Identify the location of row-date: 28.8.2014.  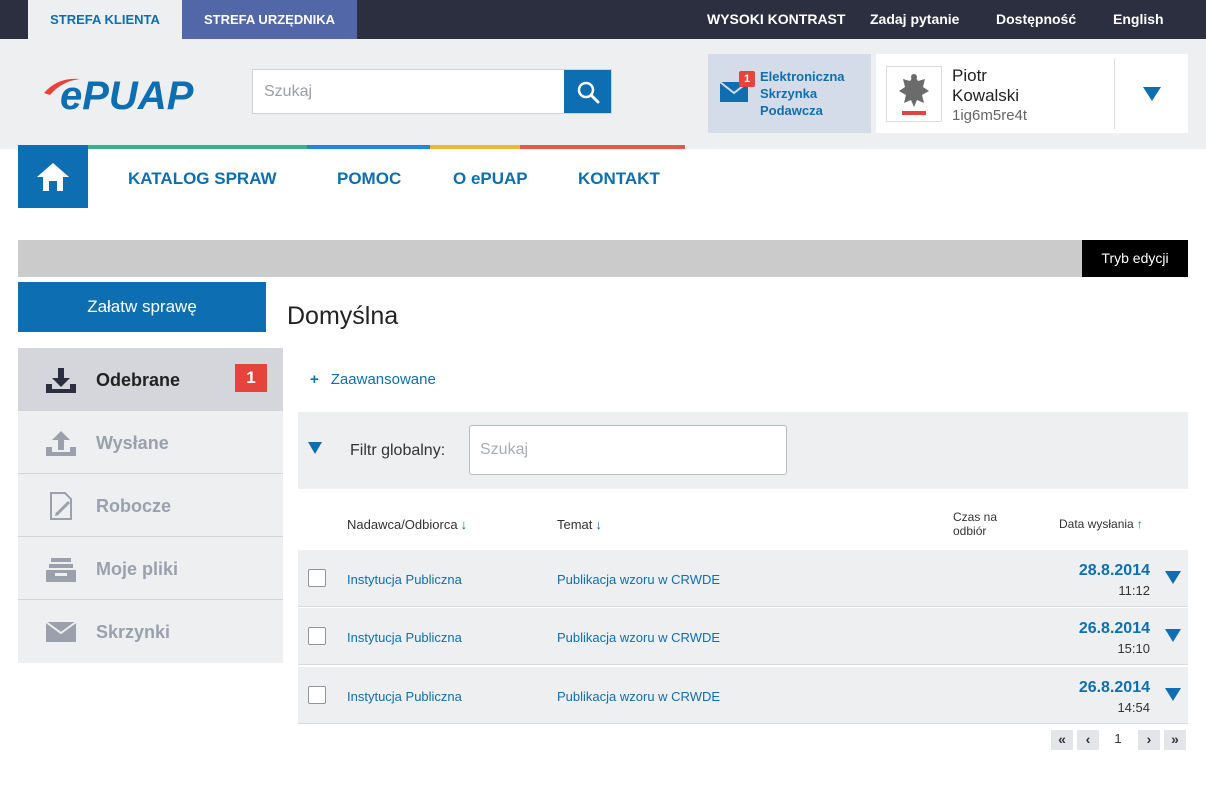
(1114, 570).